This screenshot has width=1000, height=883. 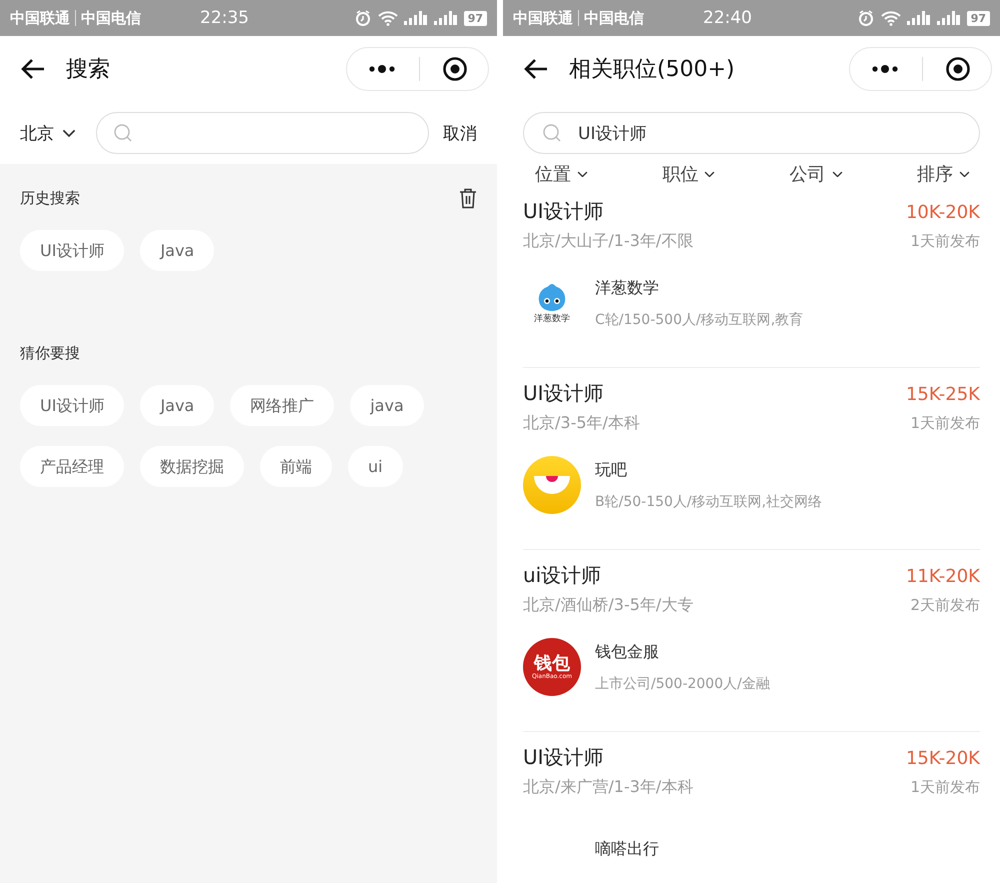 I want to click on clock-time: 22:35, so click(x=225, y=18).